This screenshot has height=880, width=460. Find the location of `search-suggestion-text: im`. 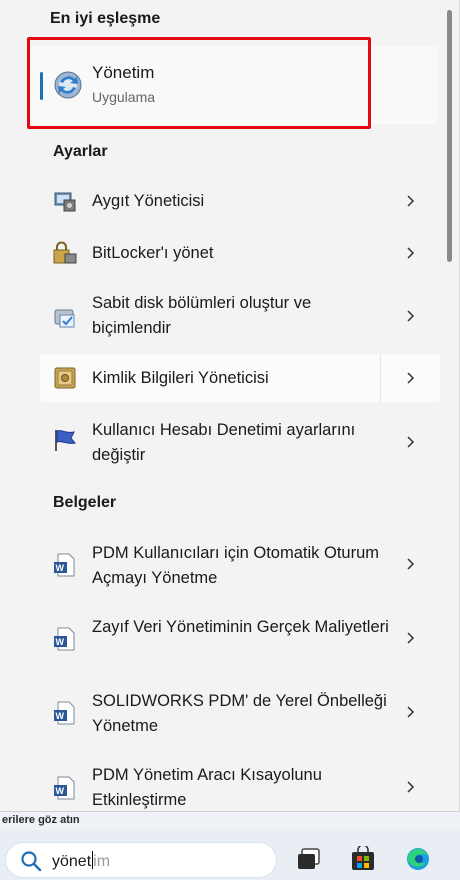

search-suggestion-text: im is located at coordinates (102, 861).